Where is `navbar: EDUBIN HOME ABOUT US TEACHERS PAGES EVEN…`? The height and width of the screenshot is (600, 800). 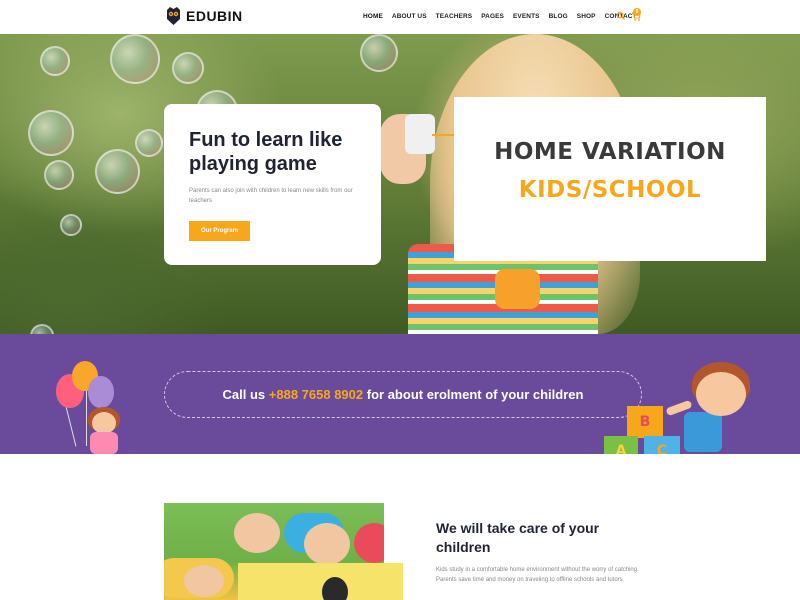
navbar: EDUBIN HOME ABOUT US TEACHERS PAGES EVEN… is located at coordinates (400, 17).